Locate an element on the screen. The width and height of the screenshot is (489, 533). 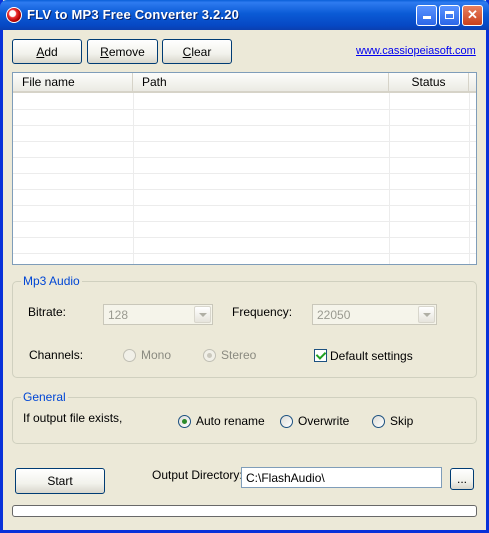
bitrate-dropdown-icon is located at coordinates (202, 314).